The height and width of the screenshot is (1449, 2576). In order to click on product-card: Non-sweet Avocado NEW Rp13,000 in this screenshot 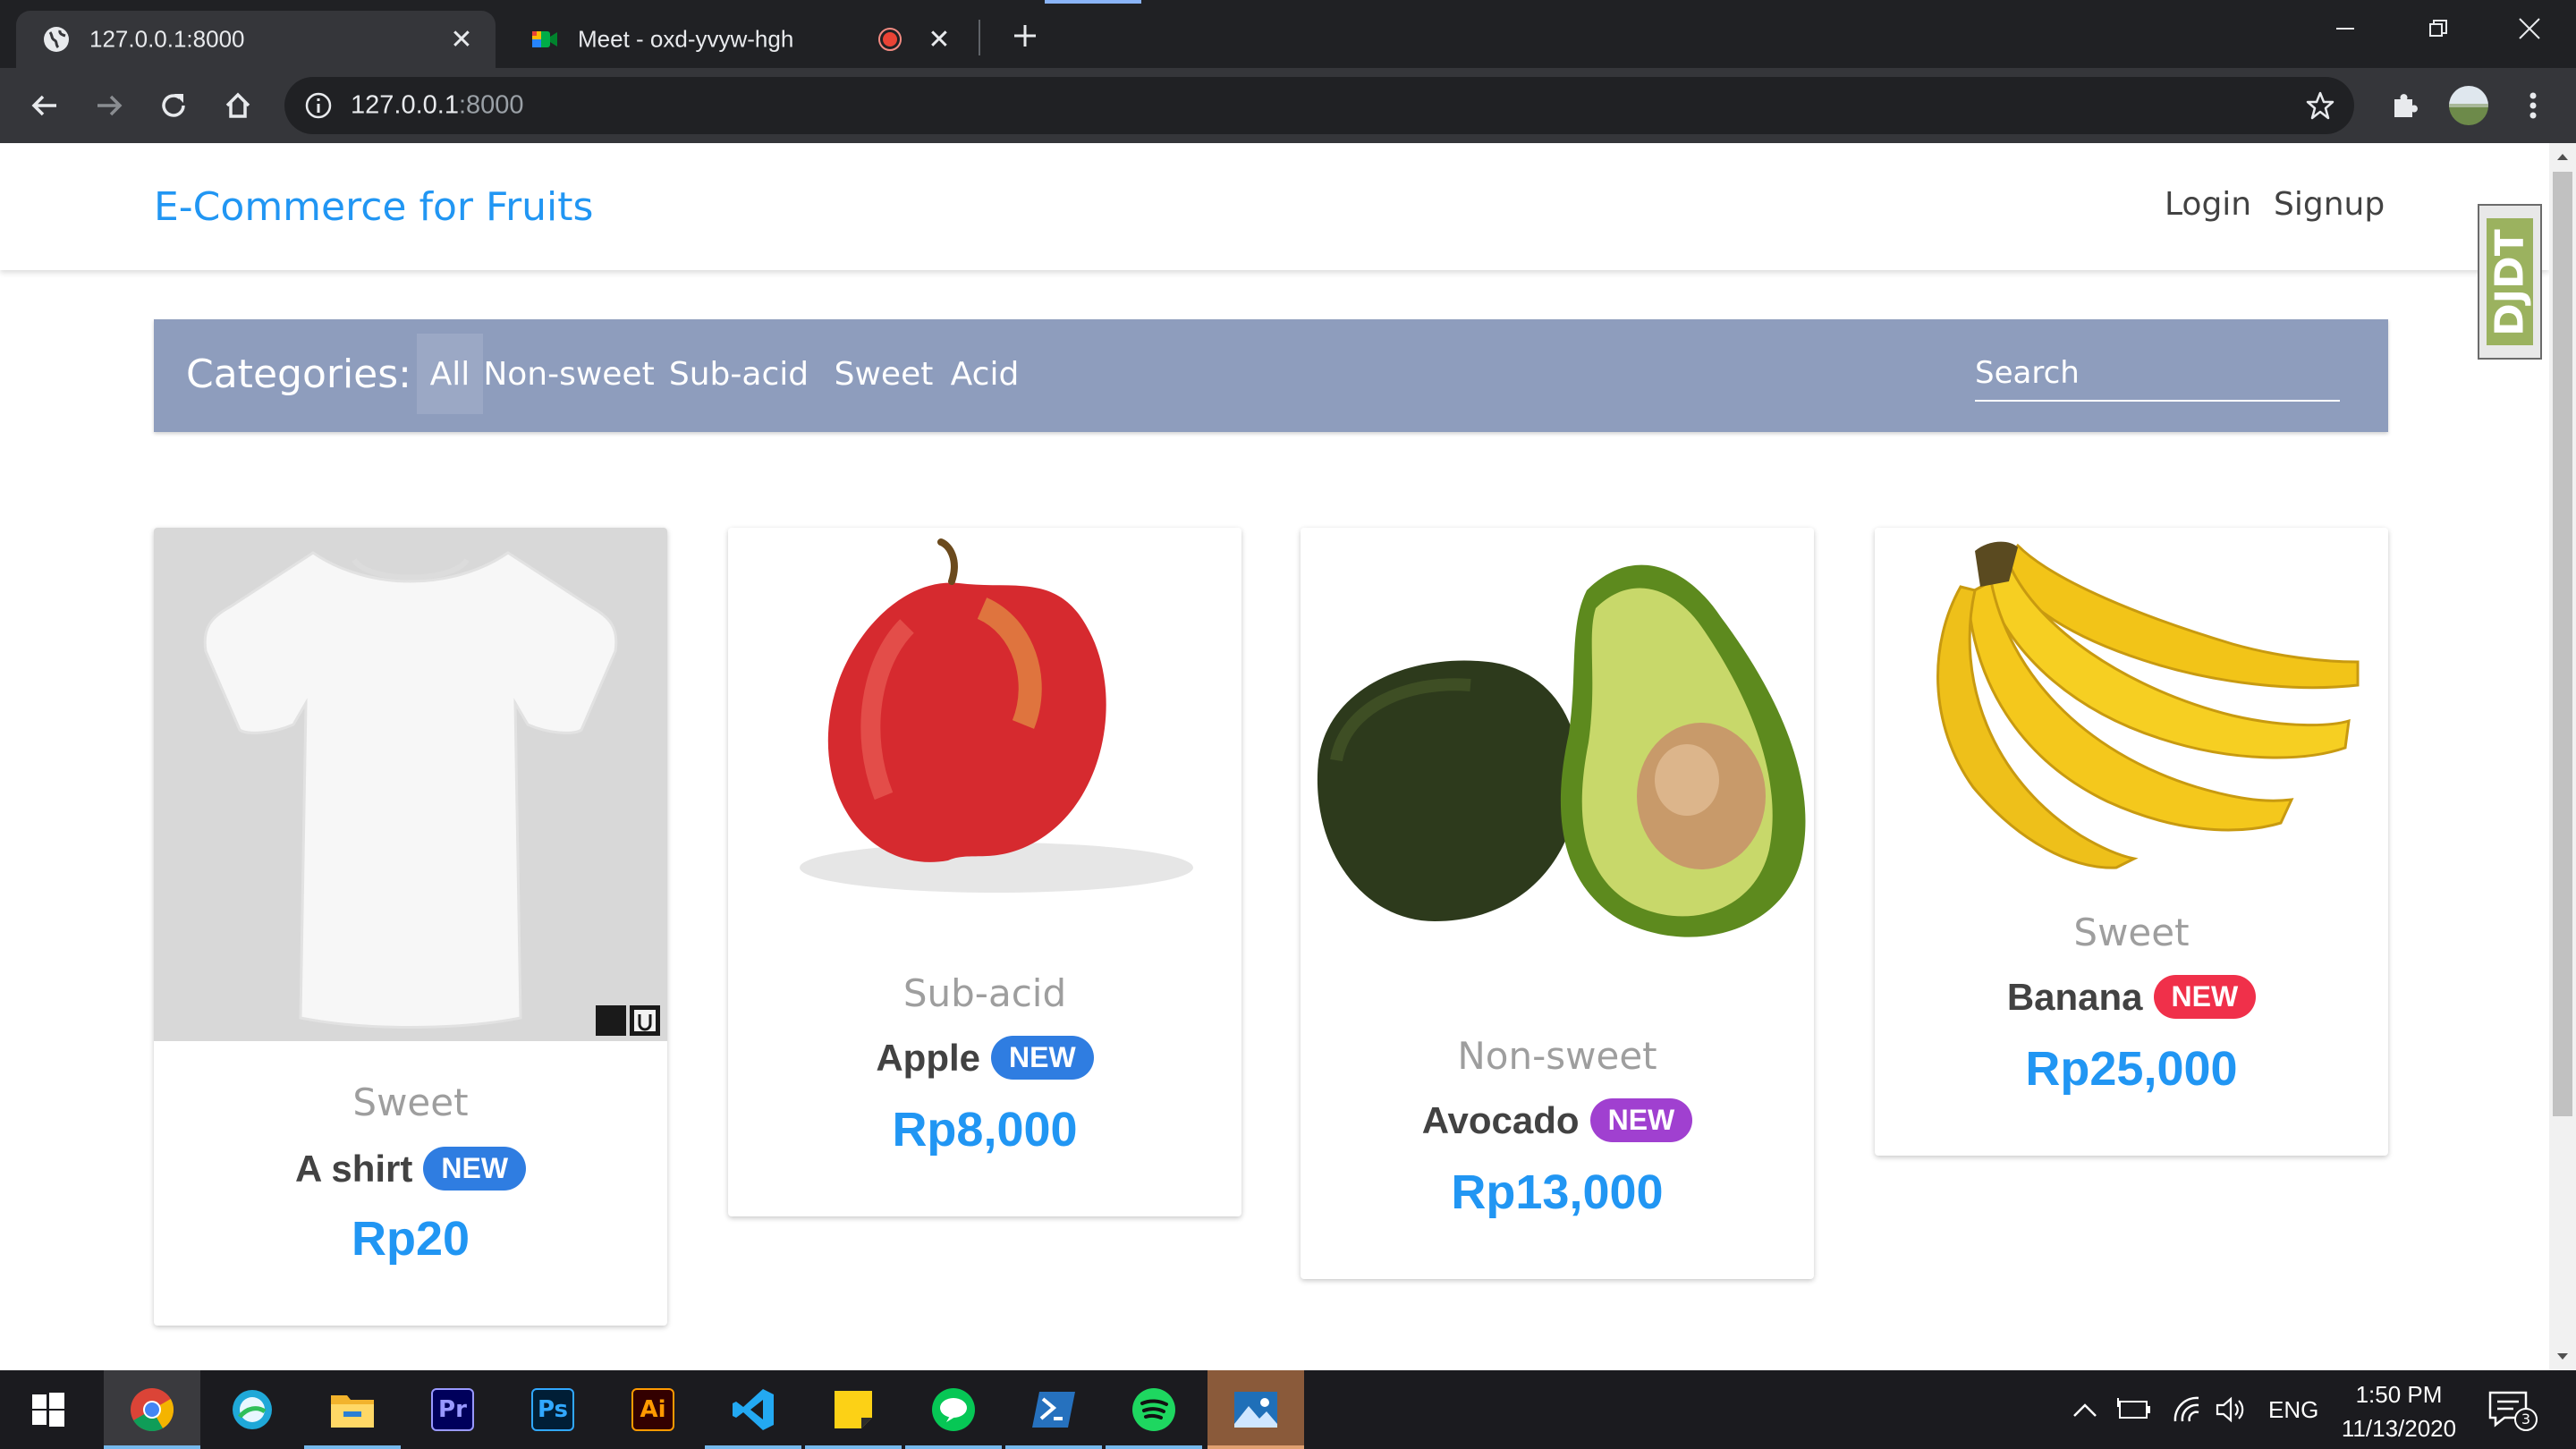, I will do `click(1557, 903)`.